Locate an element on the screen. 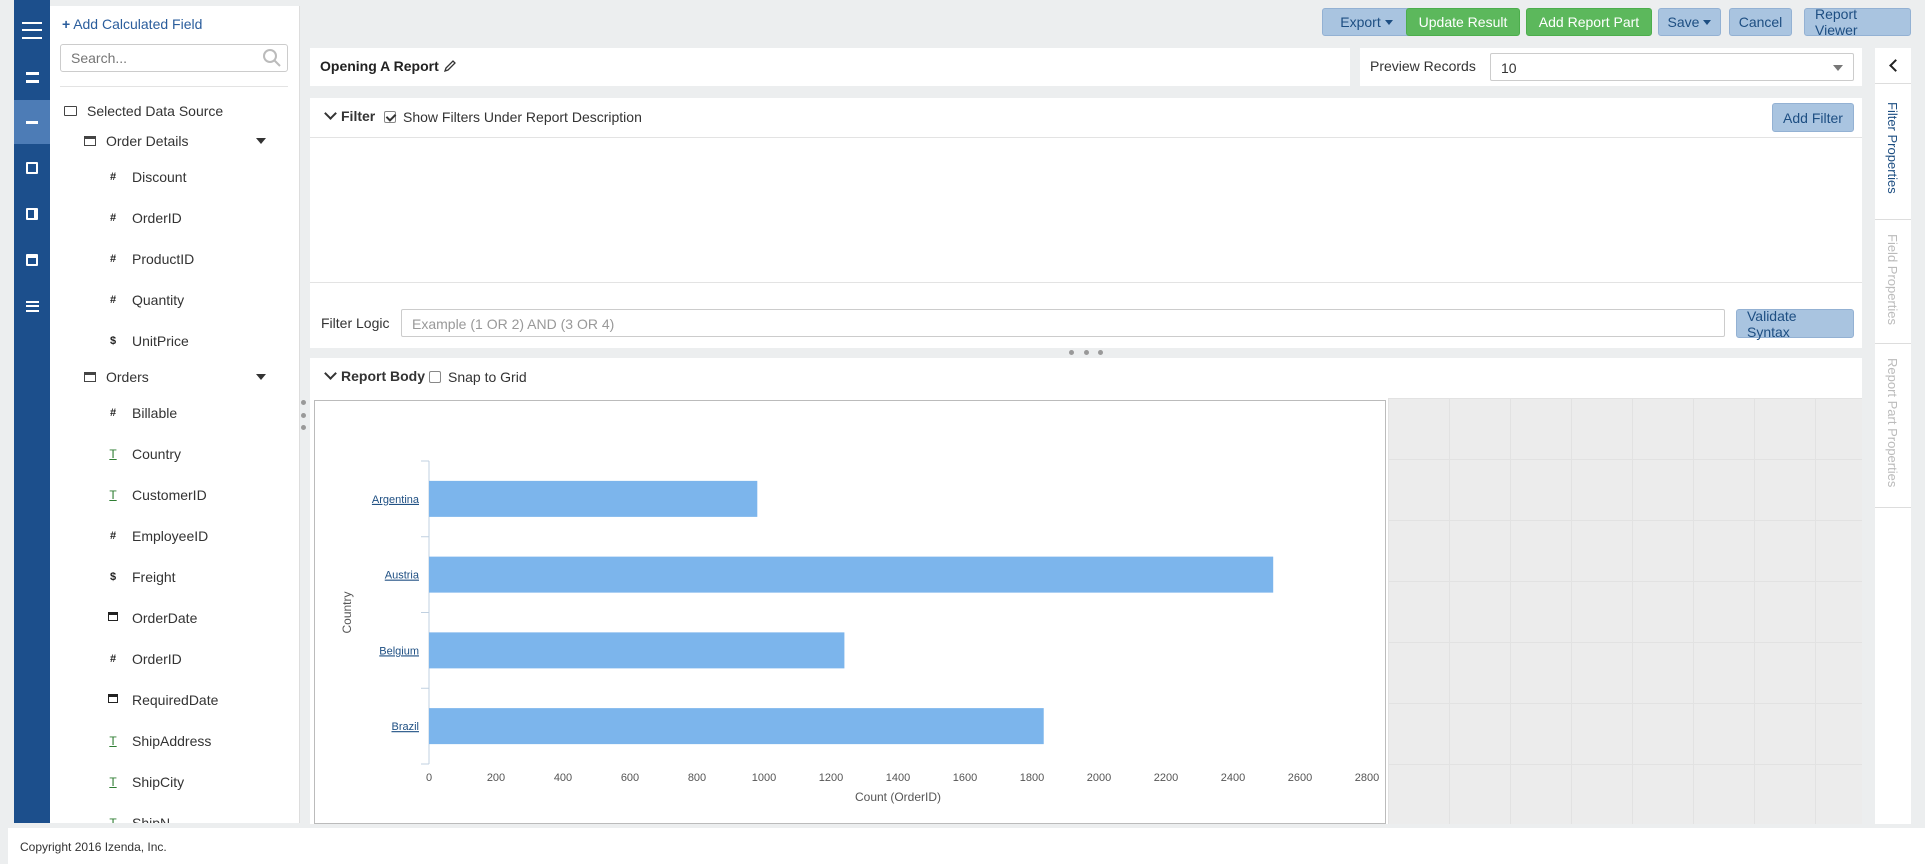  add-report-part-button: Add Report Part is located at coordinates (1589, 22).